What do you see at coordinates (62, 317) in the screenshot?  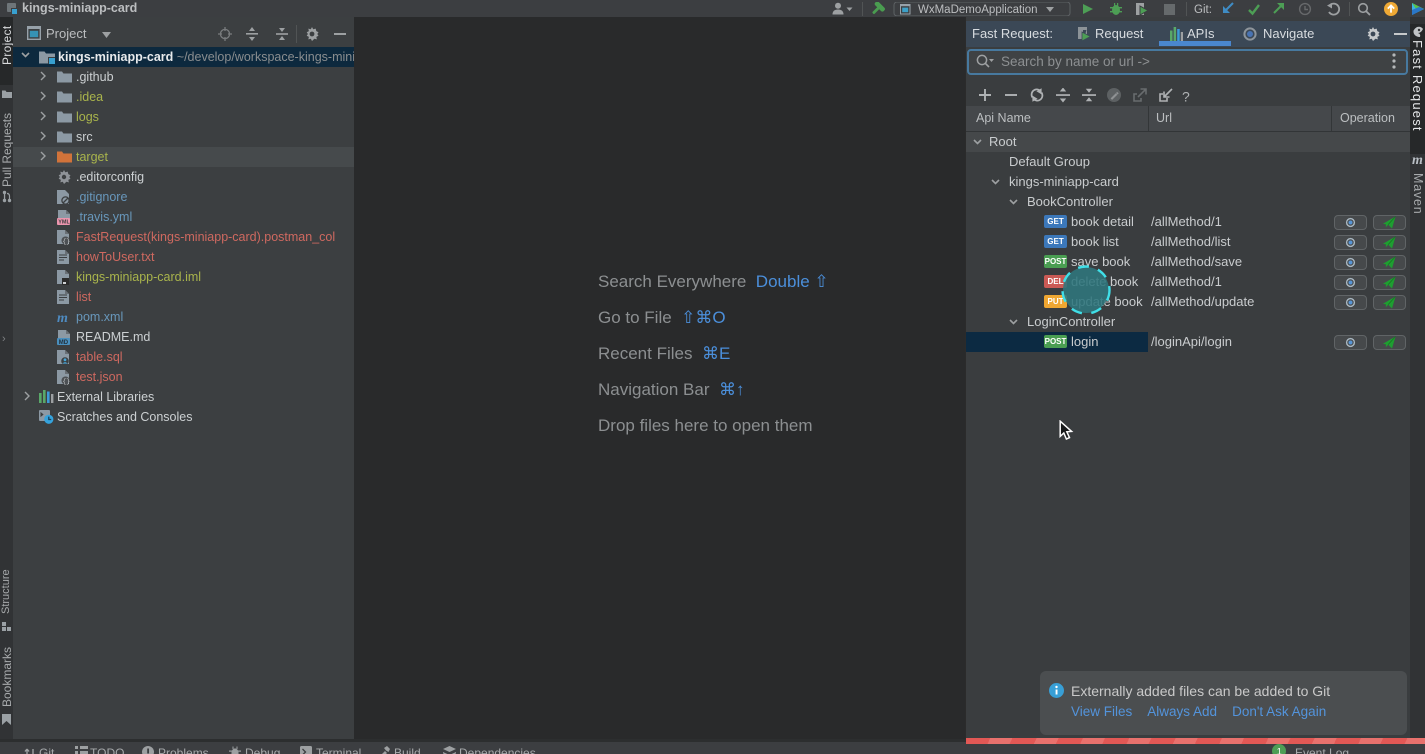 I see `svg-text: m` at bounding box center [62, 317].